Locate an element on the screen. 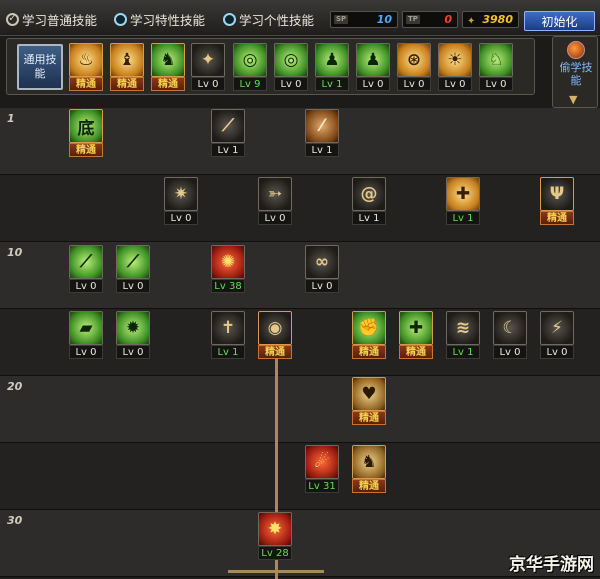  skill-slot: @ Lv 1 is located at coordinates (369, 201).